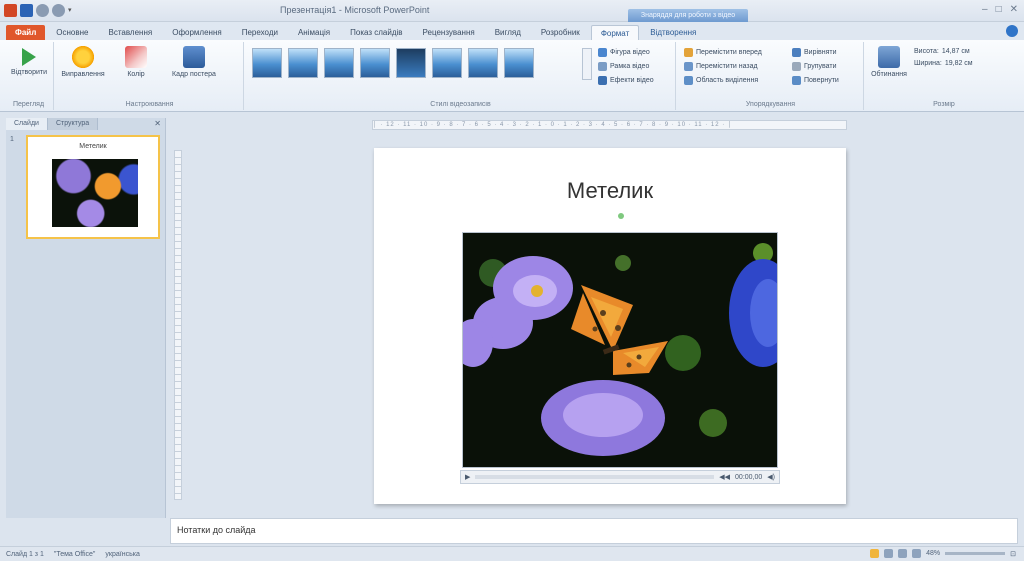 This screenshot has width=1024, height=561. I want to click on poster-frame-icon, so click(194, 57).